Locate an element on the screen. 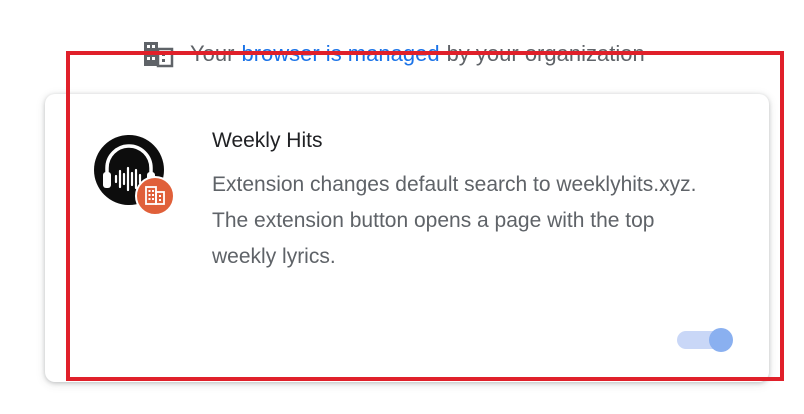 The width and height of the screenshot is (804, 414). extension-logo-icon is located at coordinates (134, 175).